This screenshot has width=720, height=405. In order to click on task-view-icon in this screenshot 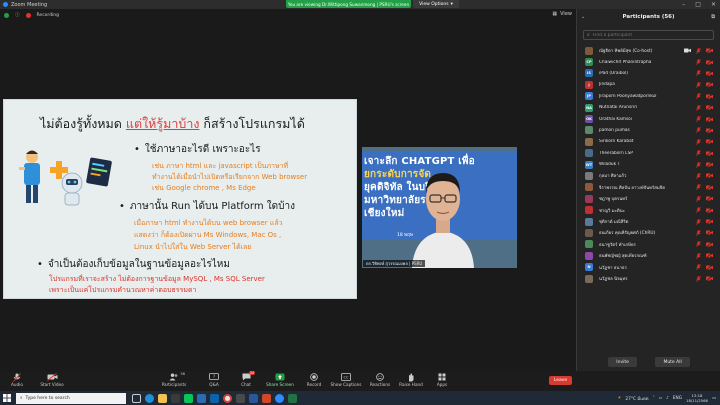, I will do `click(136, 398)`.